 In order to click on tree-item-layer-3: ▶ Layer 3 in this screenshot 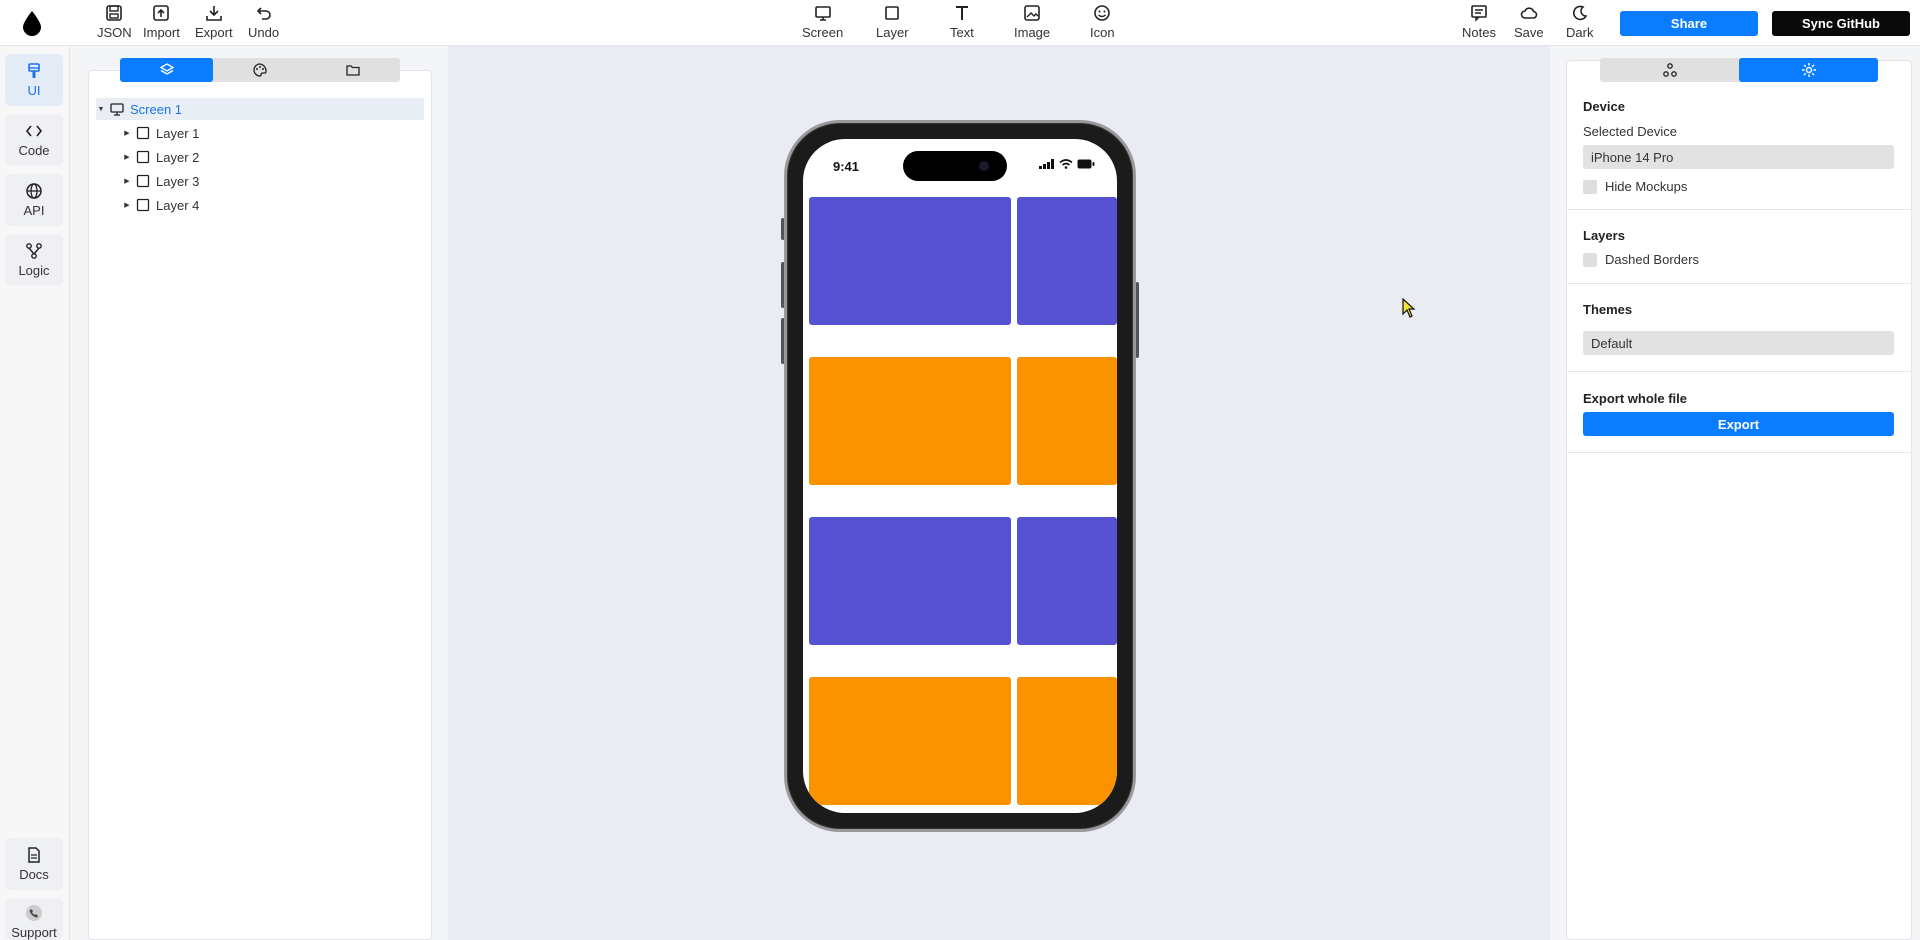, I will do `click(272, 181)`.